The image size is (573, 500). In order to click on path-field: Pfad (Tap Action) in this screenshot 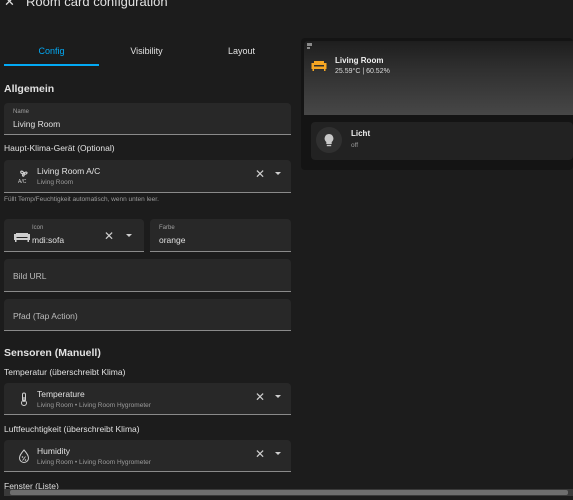, I will do `click(147, 315)`.